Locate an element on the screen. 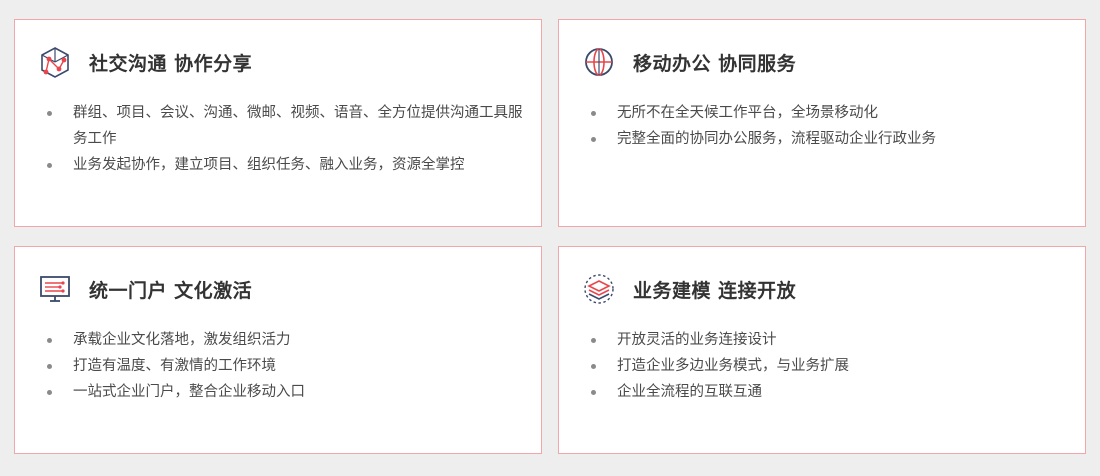 This screenshot has width=1100, height=476. monitor-icon is located at coordinates (55, 289).